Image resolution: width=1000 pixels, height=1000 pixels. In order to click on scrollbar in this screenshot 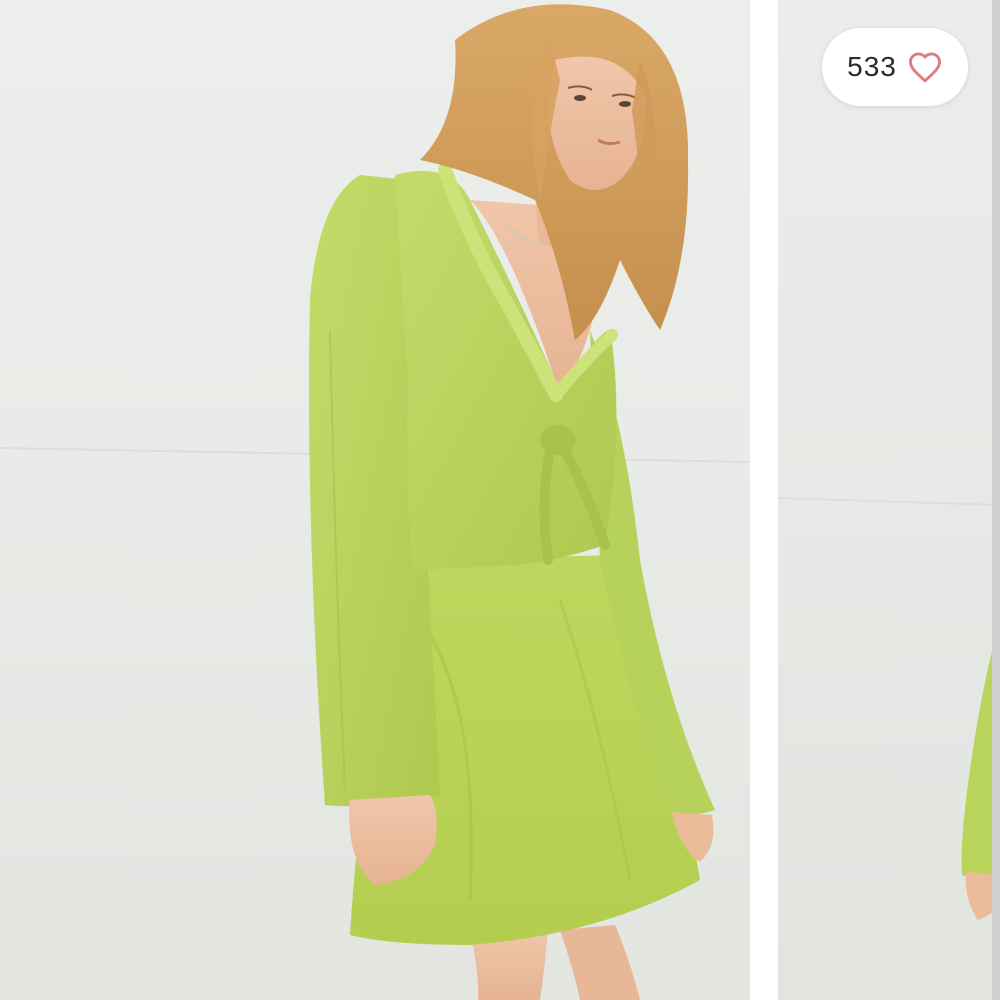, I will do `click(996, 500)`.